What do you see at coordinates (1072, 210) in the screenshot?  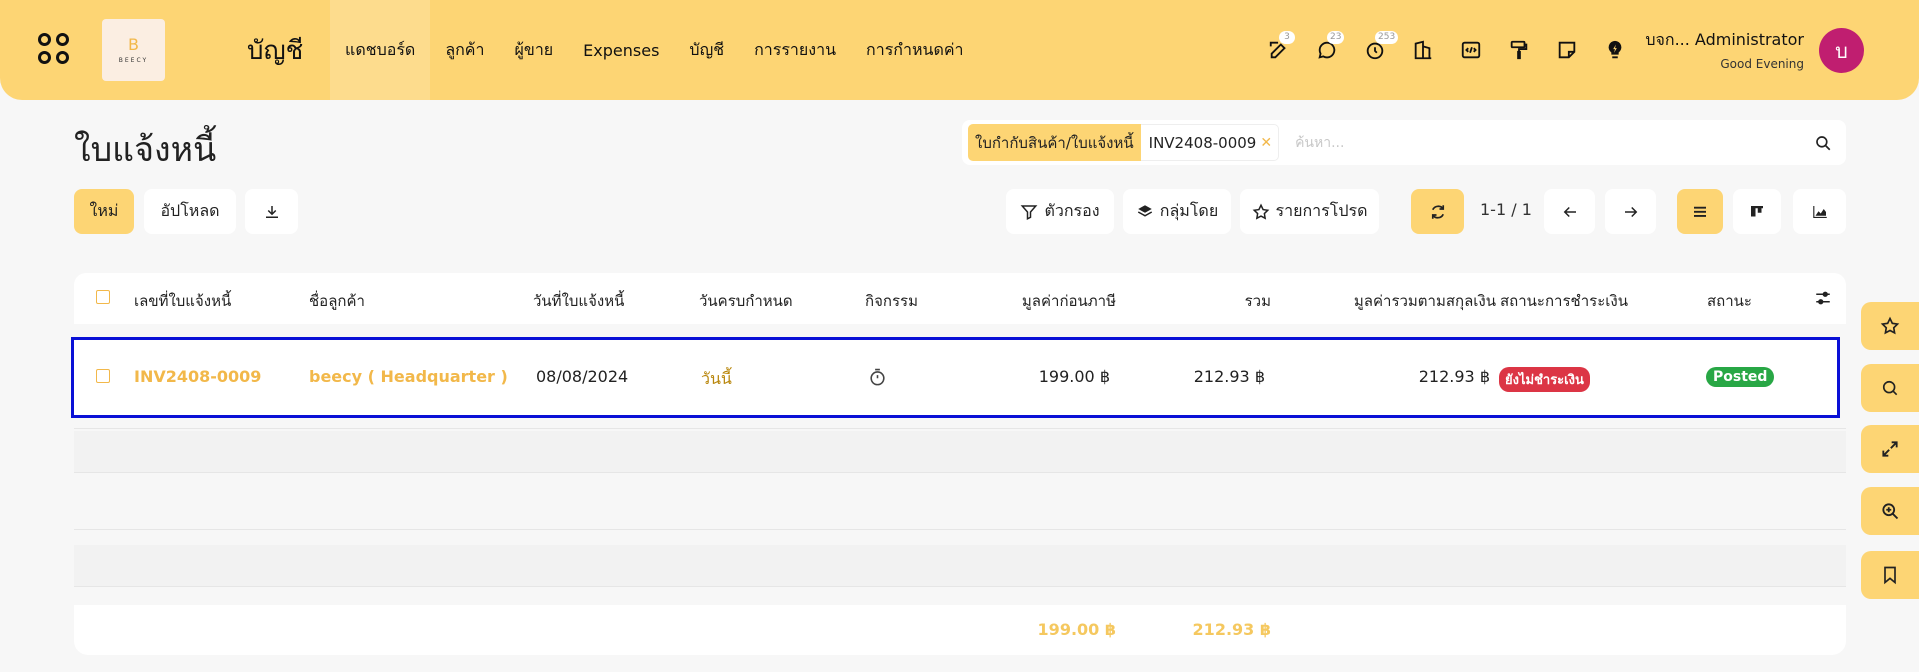 I see `filter-label: ตัวกรอง` at bounding box center [1072, 210].